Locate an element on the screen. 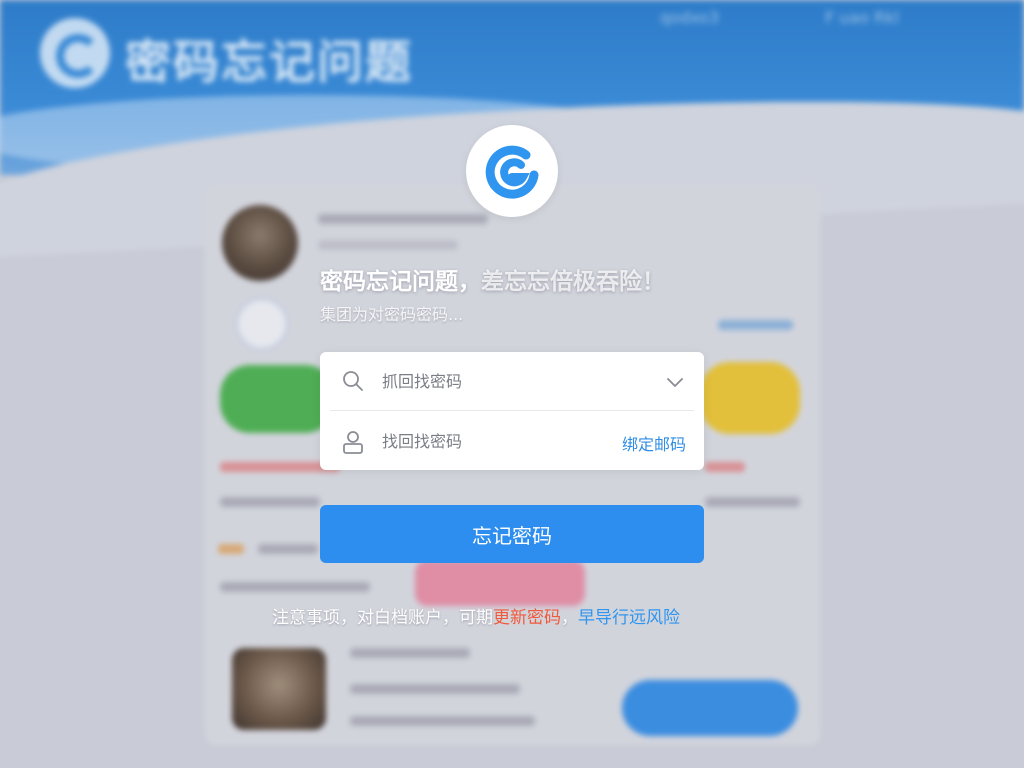 The width and height of the screenshot is (1024, 768). recovery-form: 绑定邮码 is located at coordinates (512, 411).